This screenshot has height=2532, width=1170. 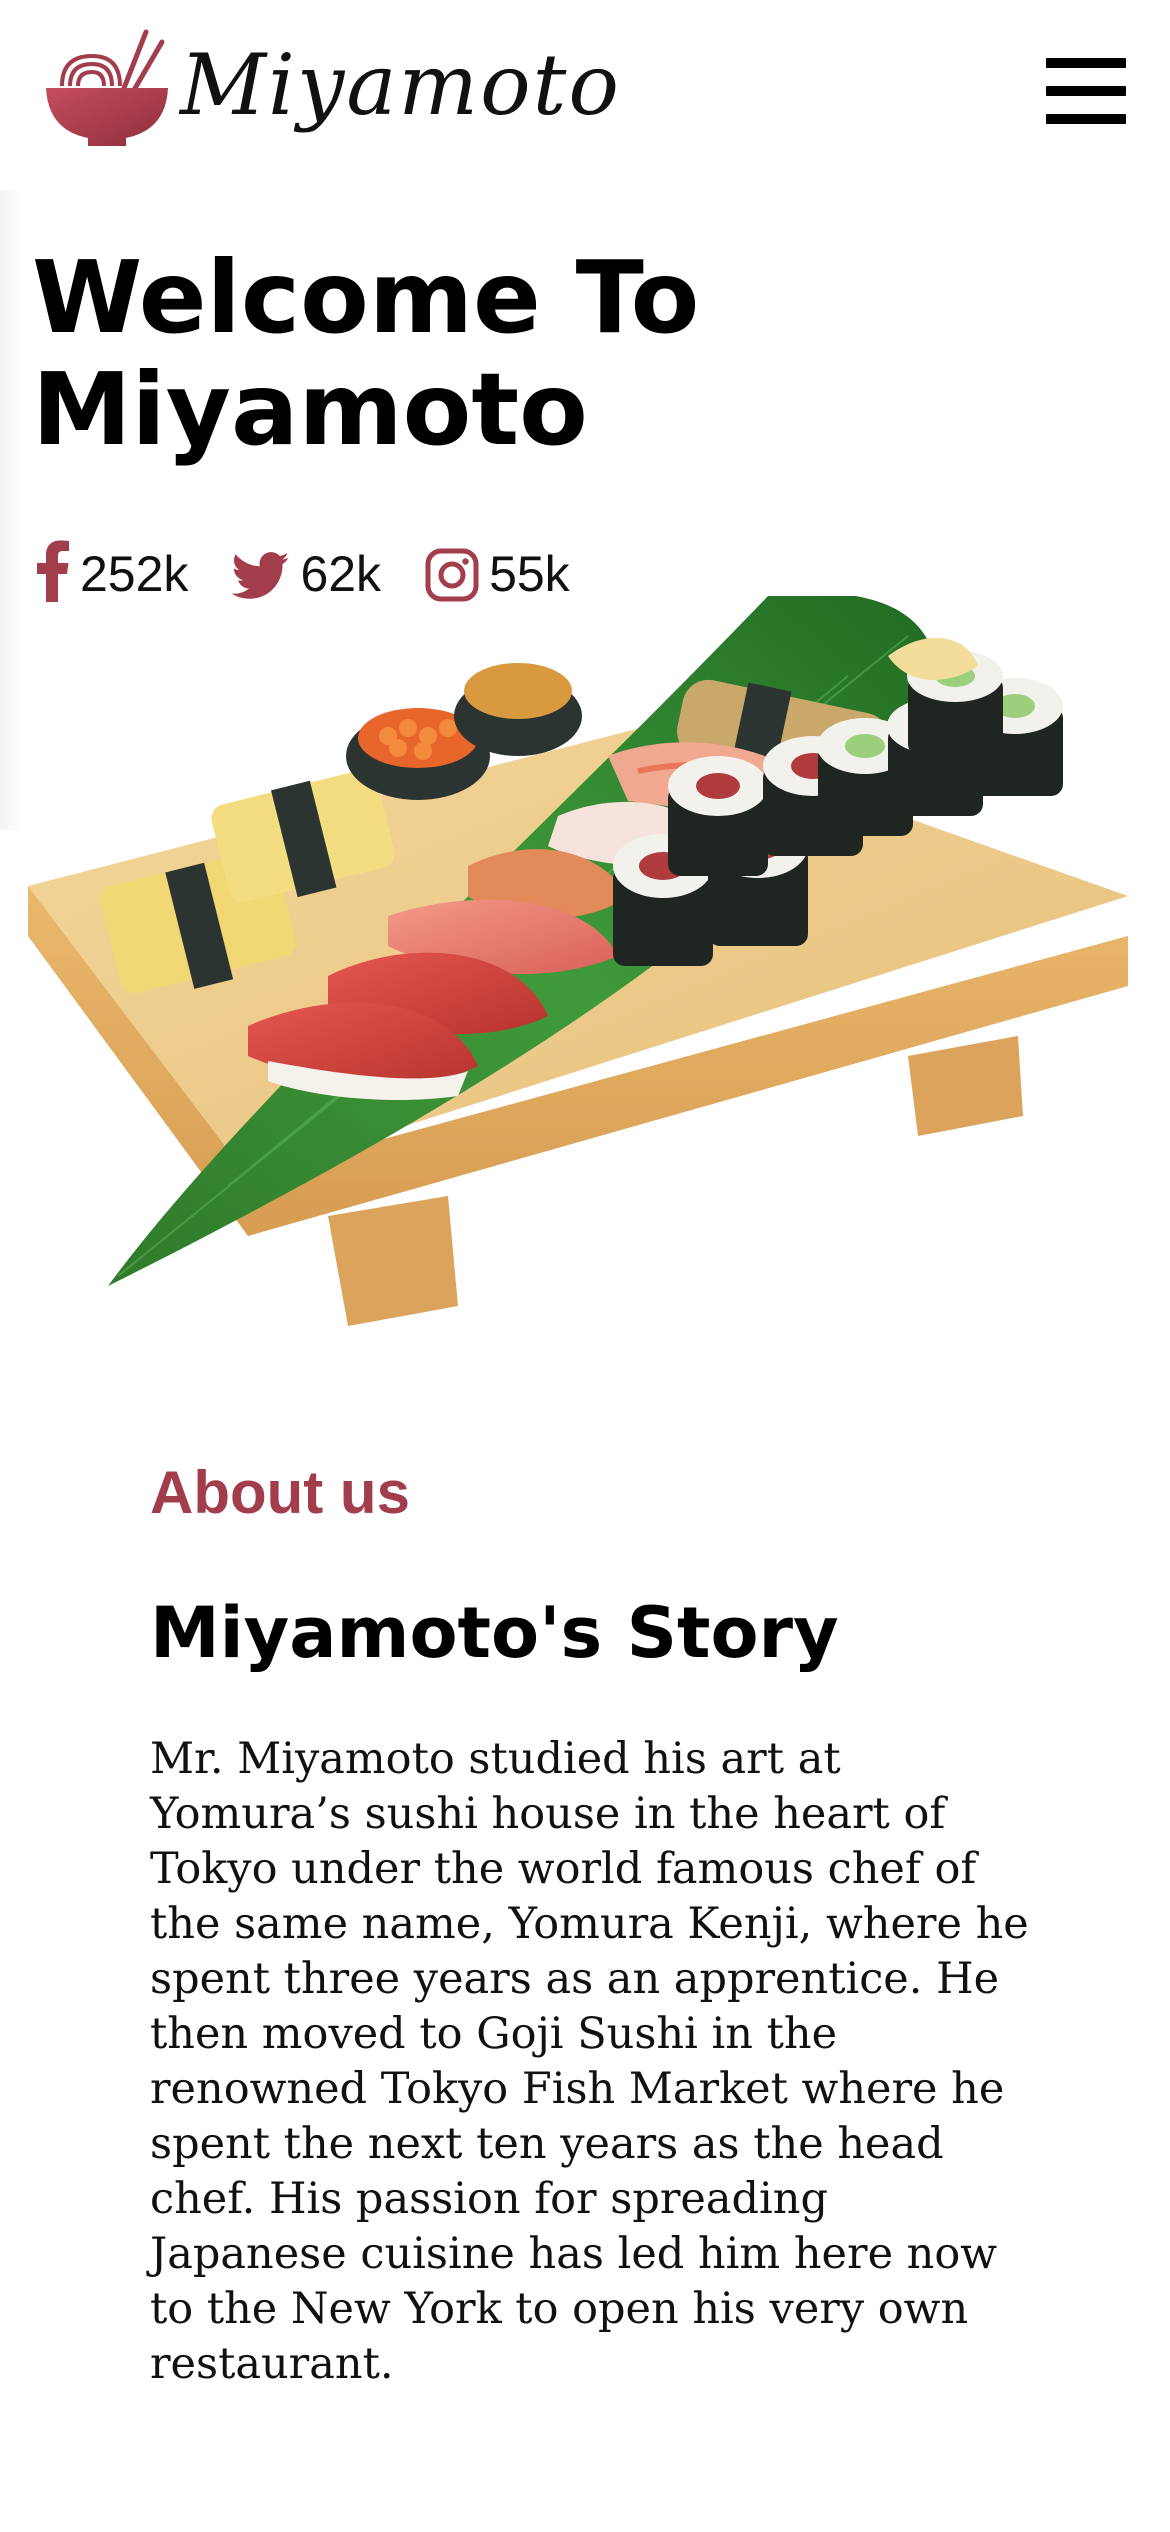 I want to click on ramen-bowl-icon, so click(x=107, y=87).